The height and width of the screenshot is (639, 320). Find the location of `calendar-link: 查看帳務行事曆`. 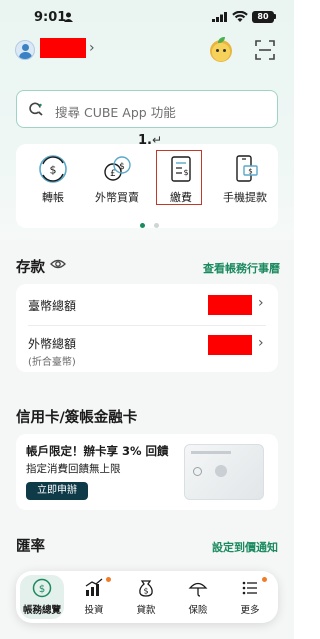

calendar-link: 查看帳務行事曆 is located at coordinates (241, 268).